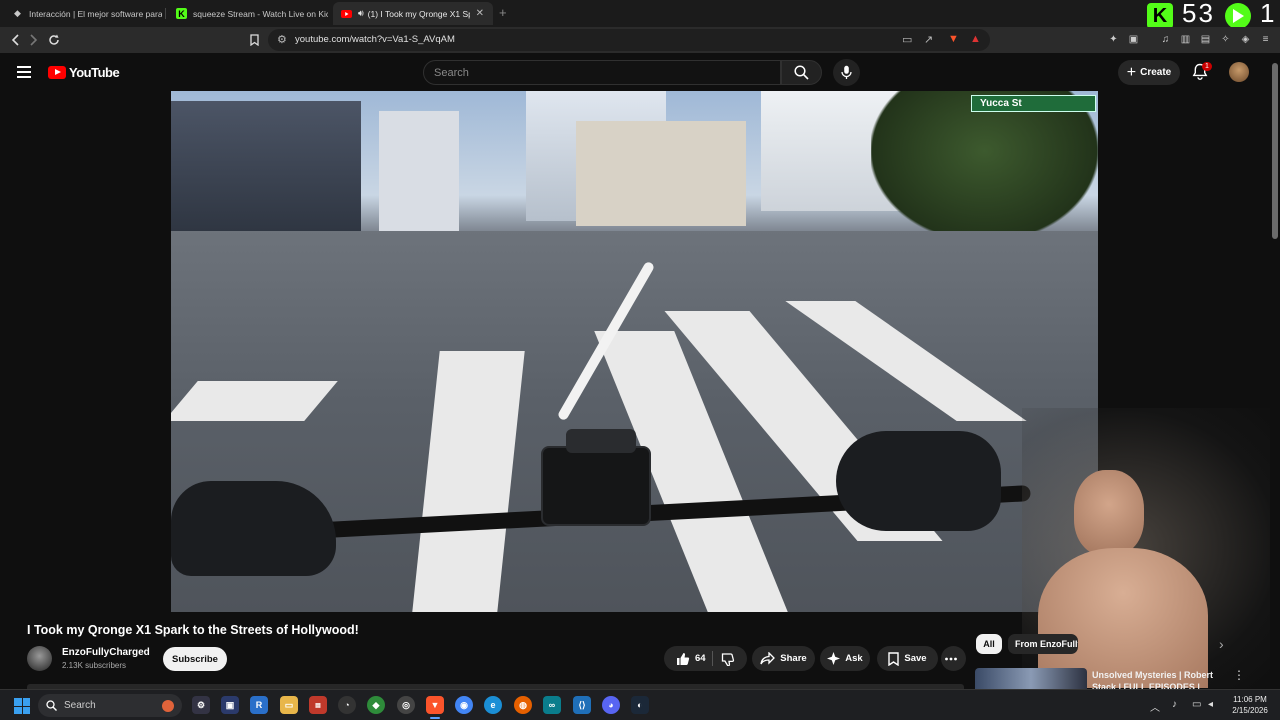  I want to click on brave-shield-icon: ▼, so click(953, 39).